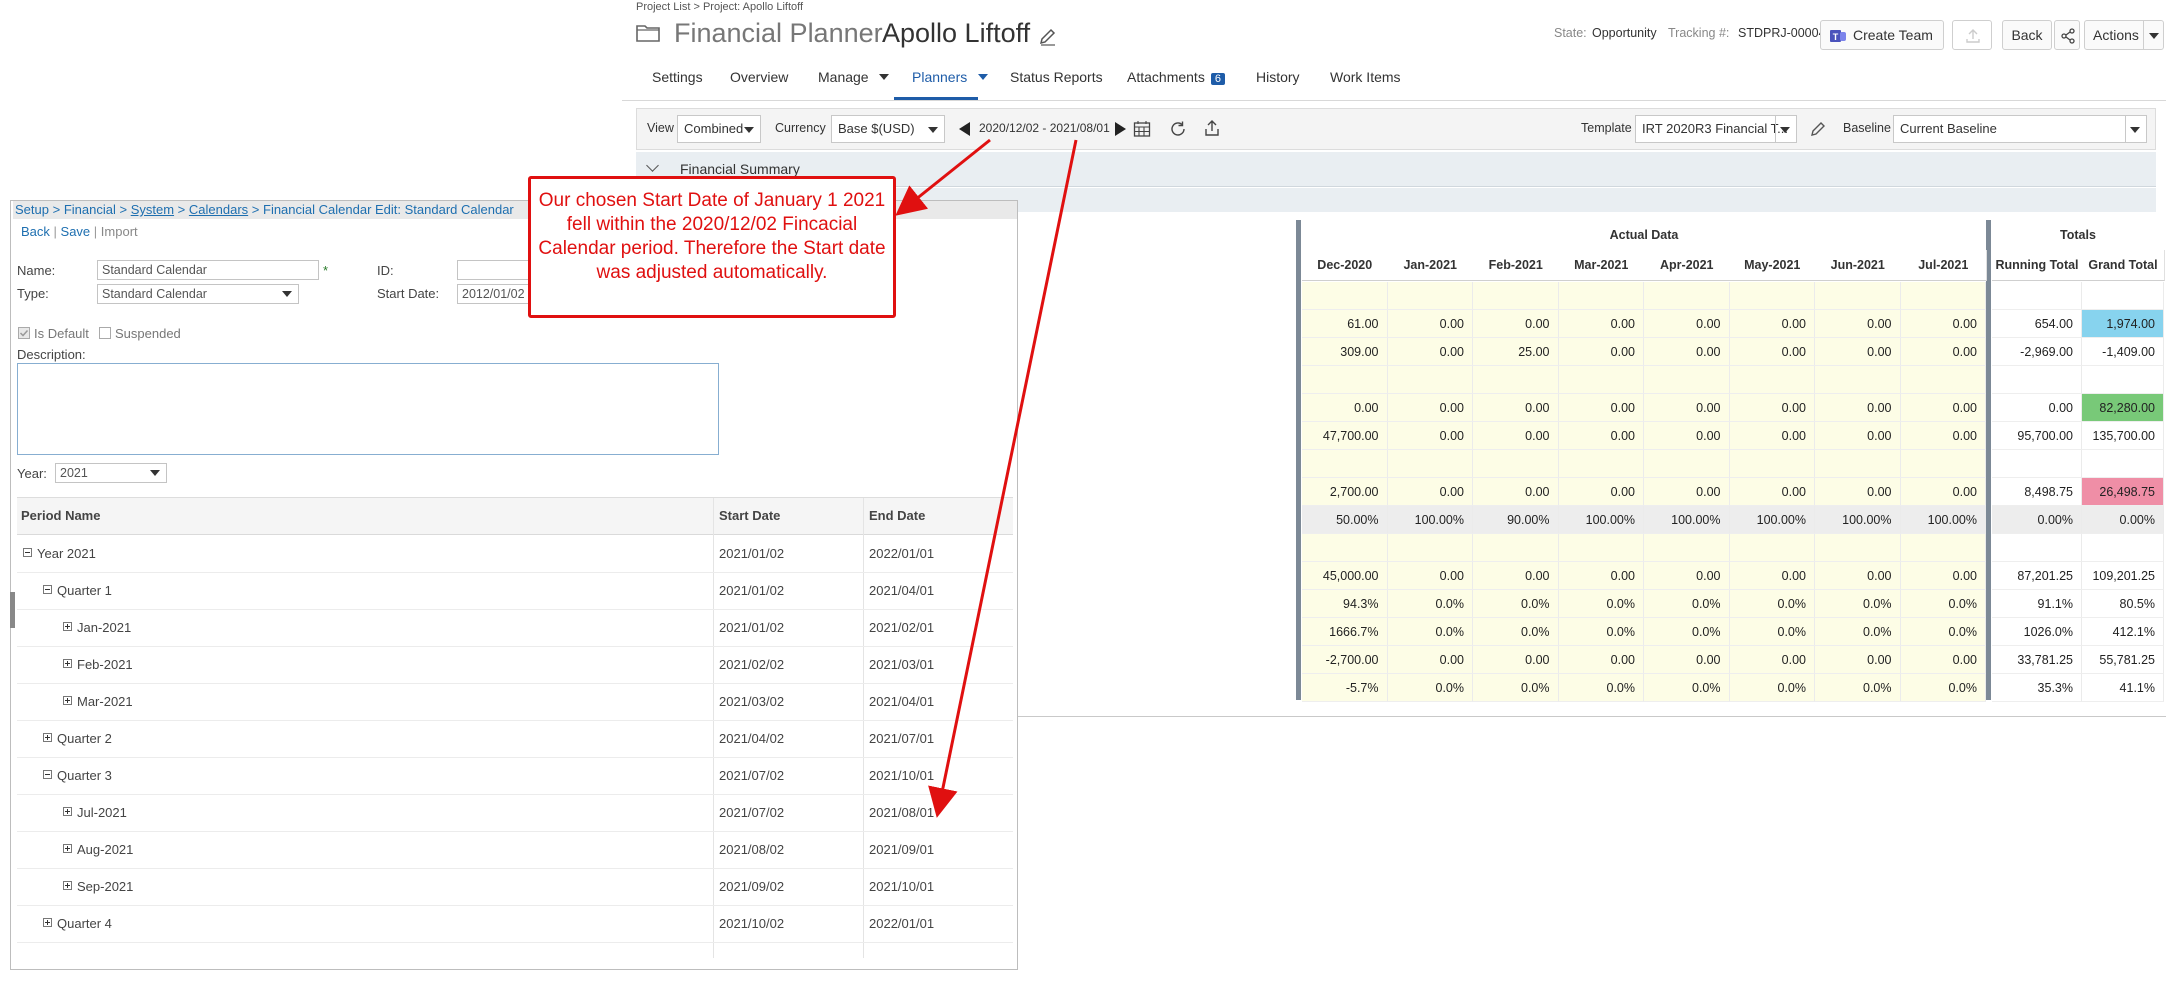  What do you see at coordinates (1003, 478) in the screenshot?
I see `arrow-to-jul-period` at bounding box center [1003, 478].